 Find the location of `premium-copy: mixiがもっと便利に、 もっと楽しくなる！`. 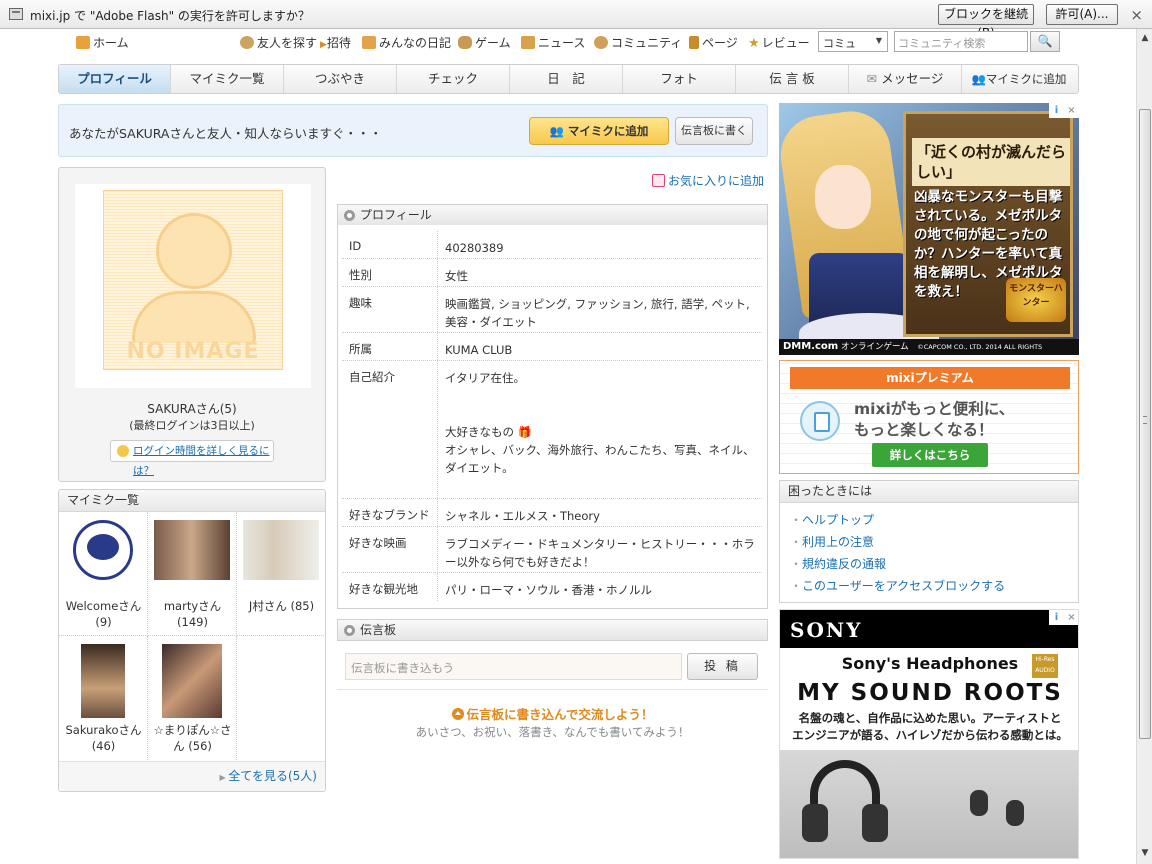

premium-copy: mixiがもっと便利に、 もっと楽しくなる！ is located at coordinates (934, 419).